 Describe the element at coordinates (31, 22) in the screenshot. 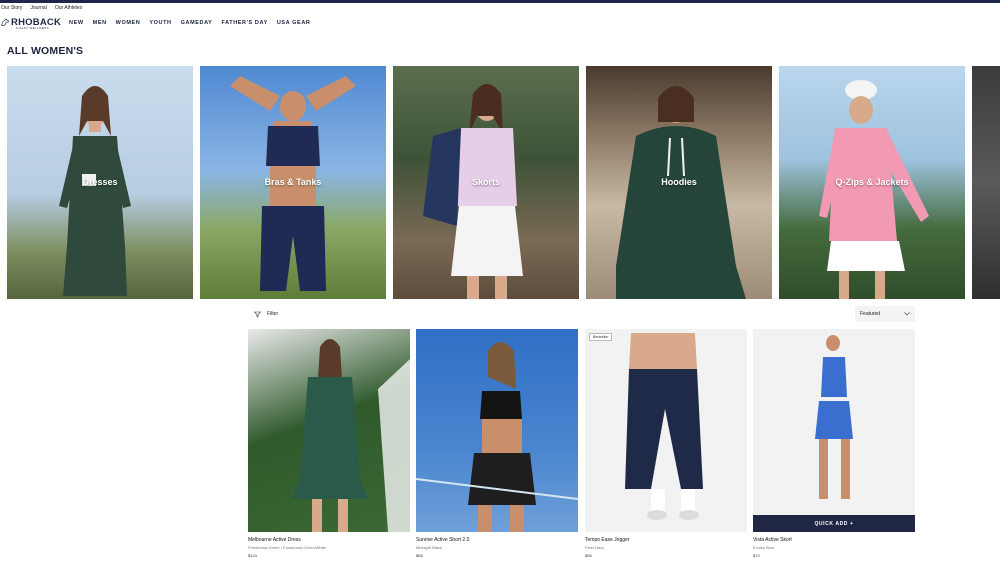

I see `brand-logo: RHOBACK COAST WELLNESS` at that location.